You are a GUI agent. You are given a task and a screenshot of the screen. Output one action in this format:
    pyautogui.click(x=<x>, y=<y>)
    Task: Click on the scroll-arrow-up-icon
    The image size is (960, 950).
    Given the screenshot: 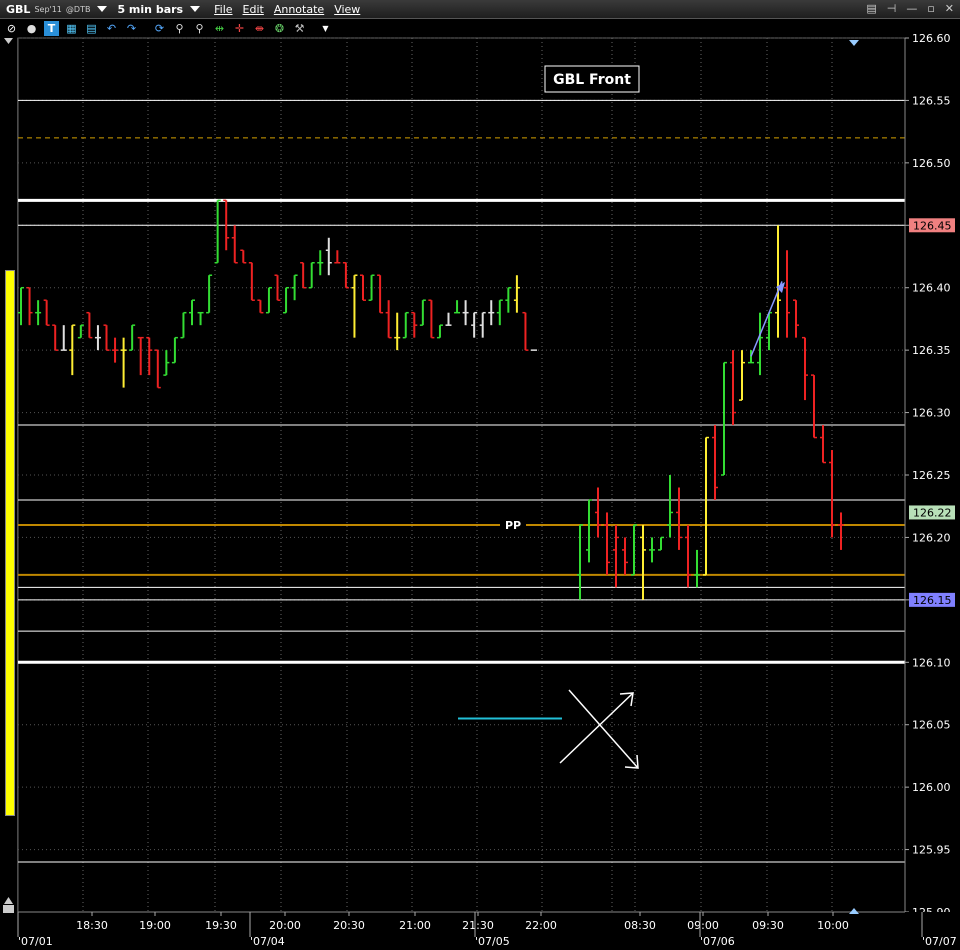 What is the action you would take?
    pyautogui.click(x=8, y=900)
    